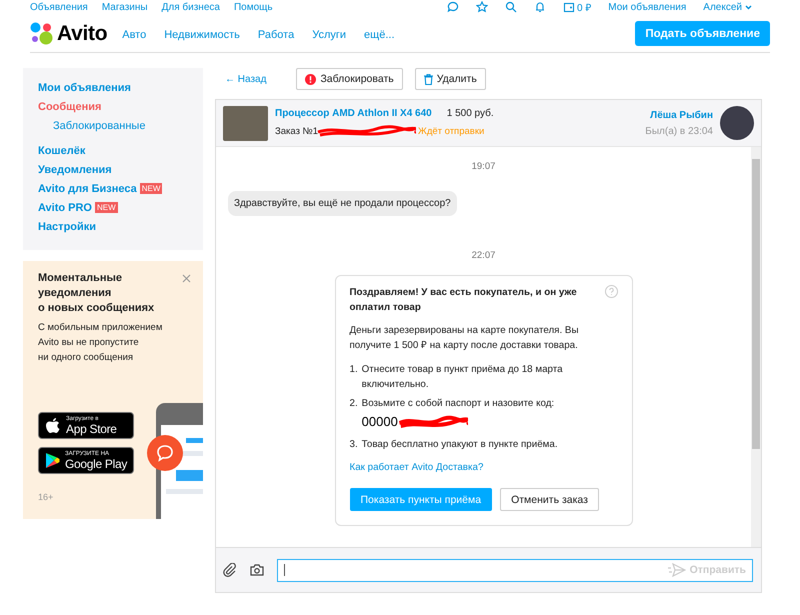 This screenshot has width=800, height=615. I want to click on wallet-balance: 0 ₽, so click(584, 7).